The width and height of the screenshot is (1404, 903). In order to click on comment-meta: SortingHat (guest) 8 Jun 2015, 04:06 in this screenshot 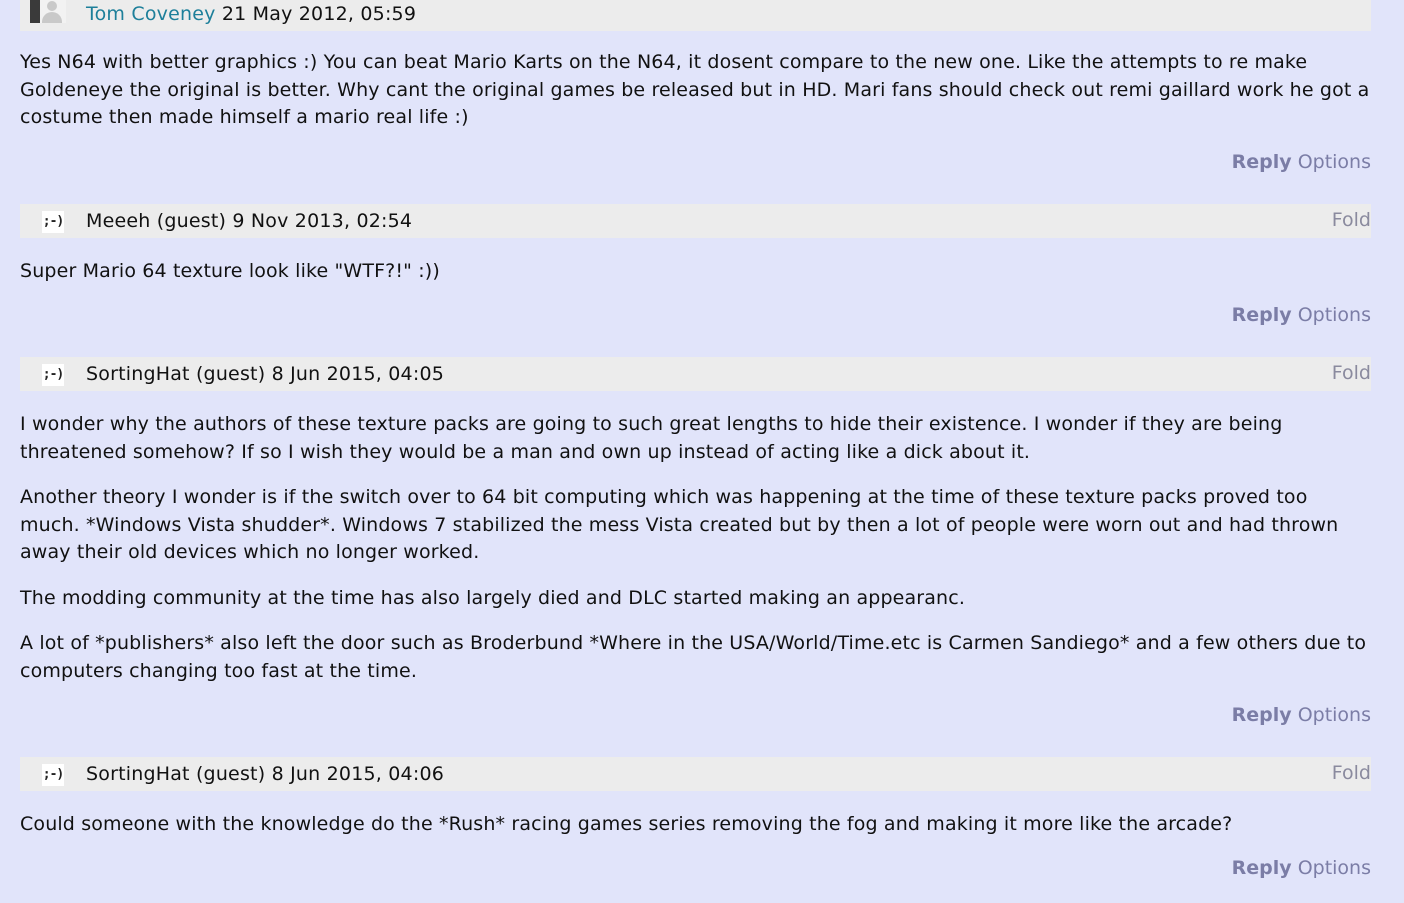, I will do `click(265, 774)`.